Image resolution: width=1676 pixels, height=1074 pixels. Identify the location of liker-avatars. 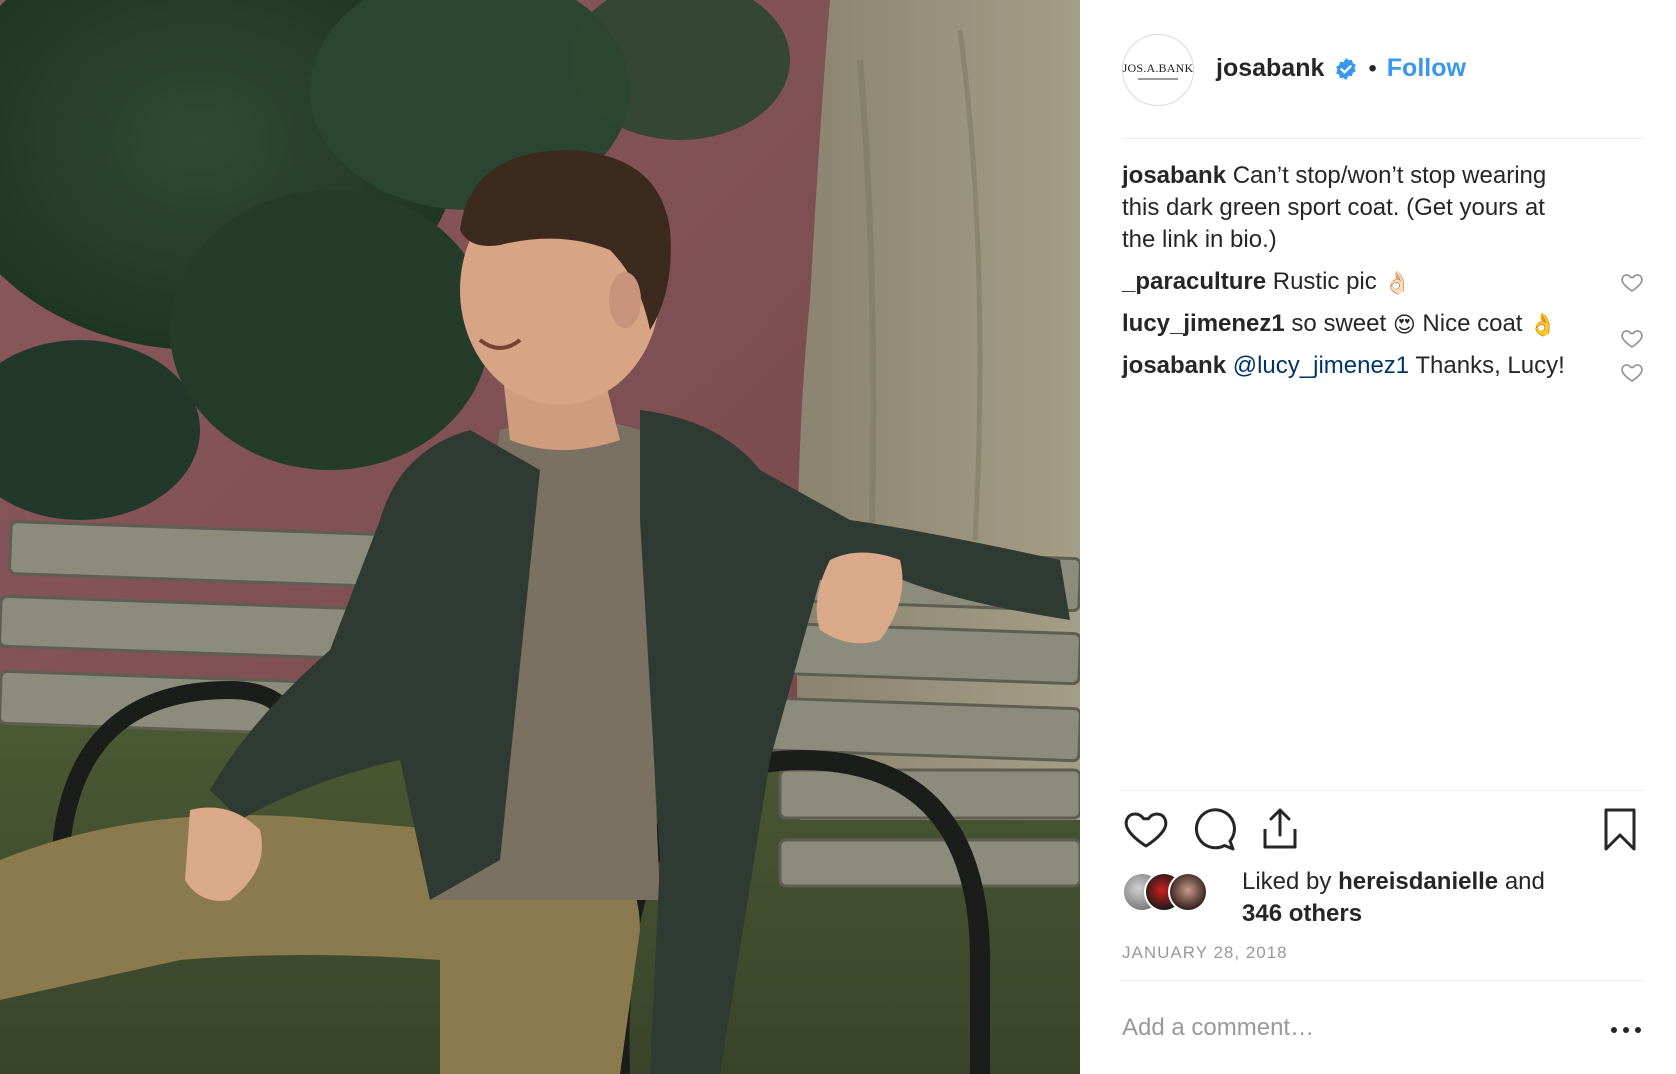
(1175, 892).